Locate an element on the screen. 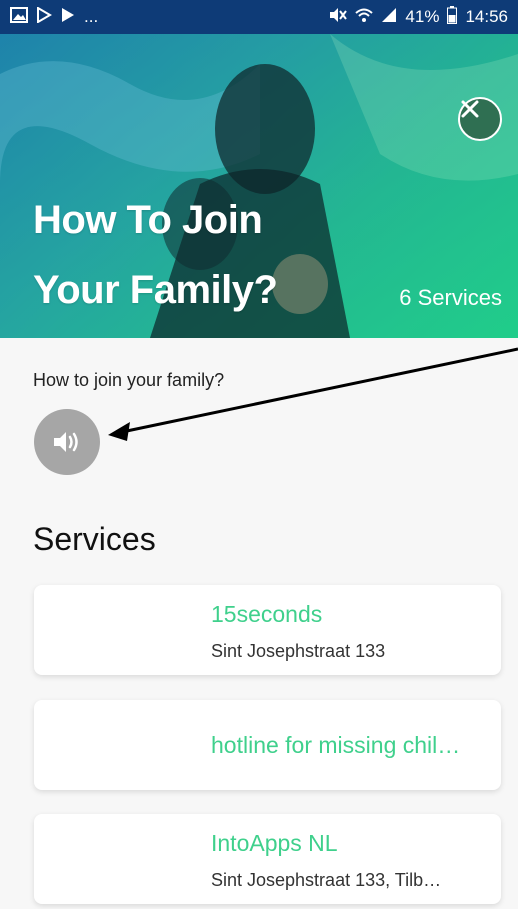 The height and width of the screenshot is (909, 518). services-heading: Services is located at coordinates (94, 539).